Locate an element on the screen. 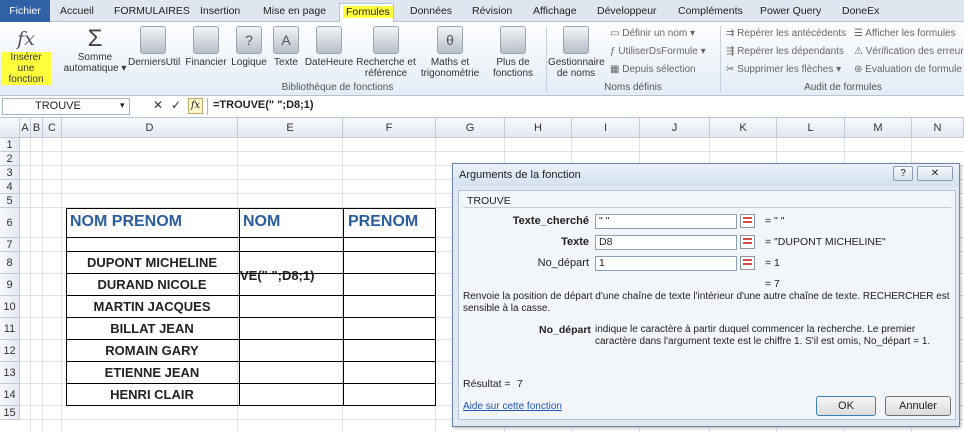 The height and width of the screenshot is (432, 964). evaluate-formula-button: ⊛ Évaluation de formule is located at coordinates (909, 69).